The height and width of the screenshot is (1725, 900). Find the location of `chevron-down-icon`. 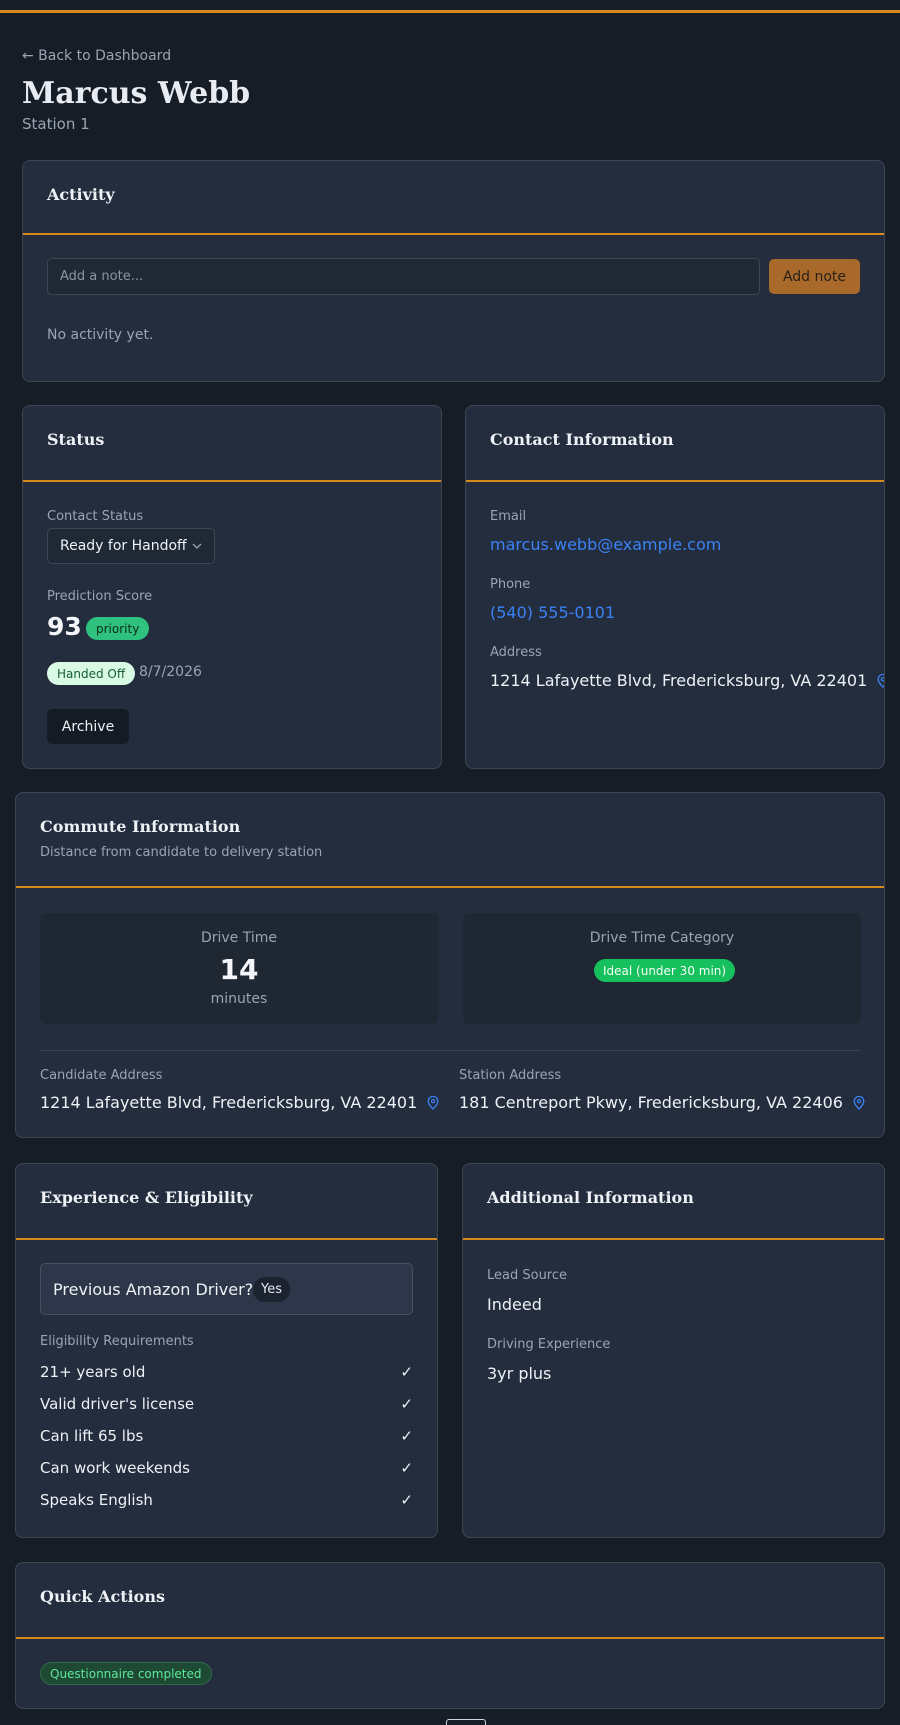

chevron-down-icon is located at coordinates (197, 546).